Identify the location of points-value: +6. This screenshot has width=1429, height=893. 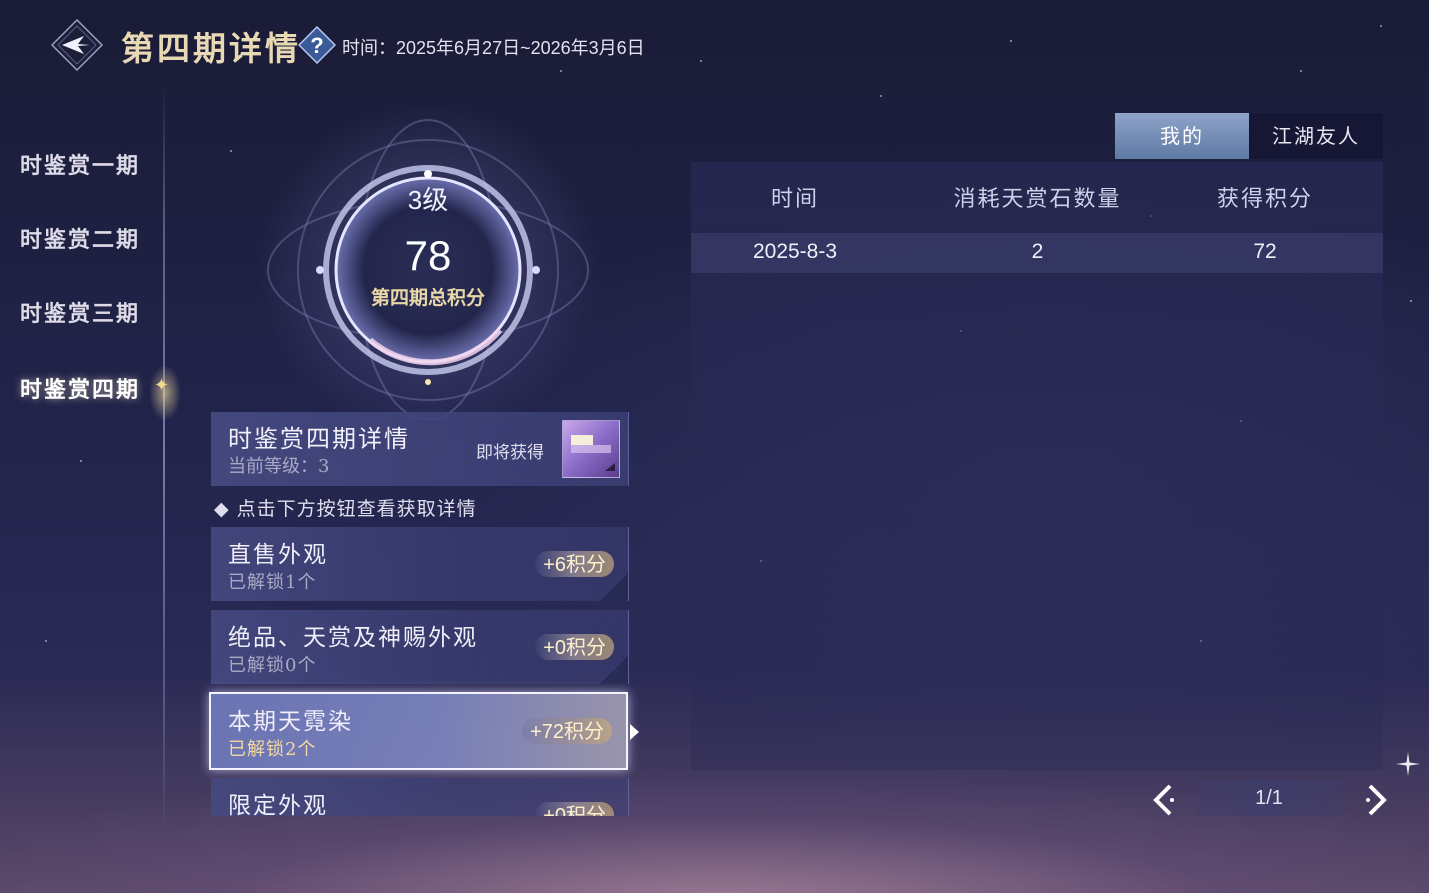
(554, 565).